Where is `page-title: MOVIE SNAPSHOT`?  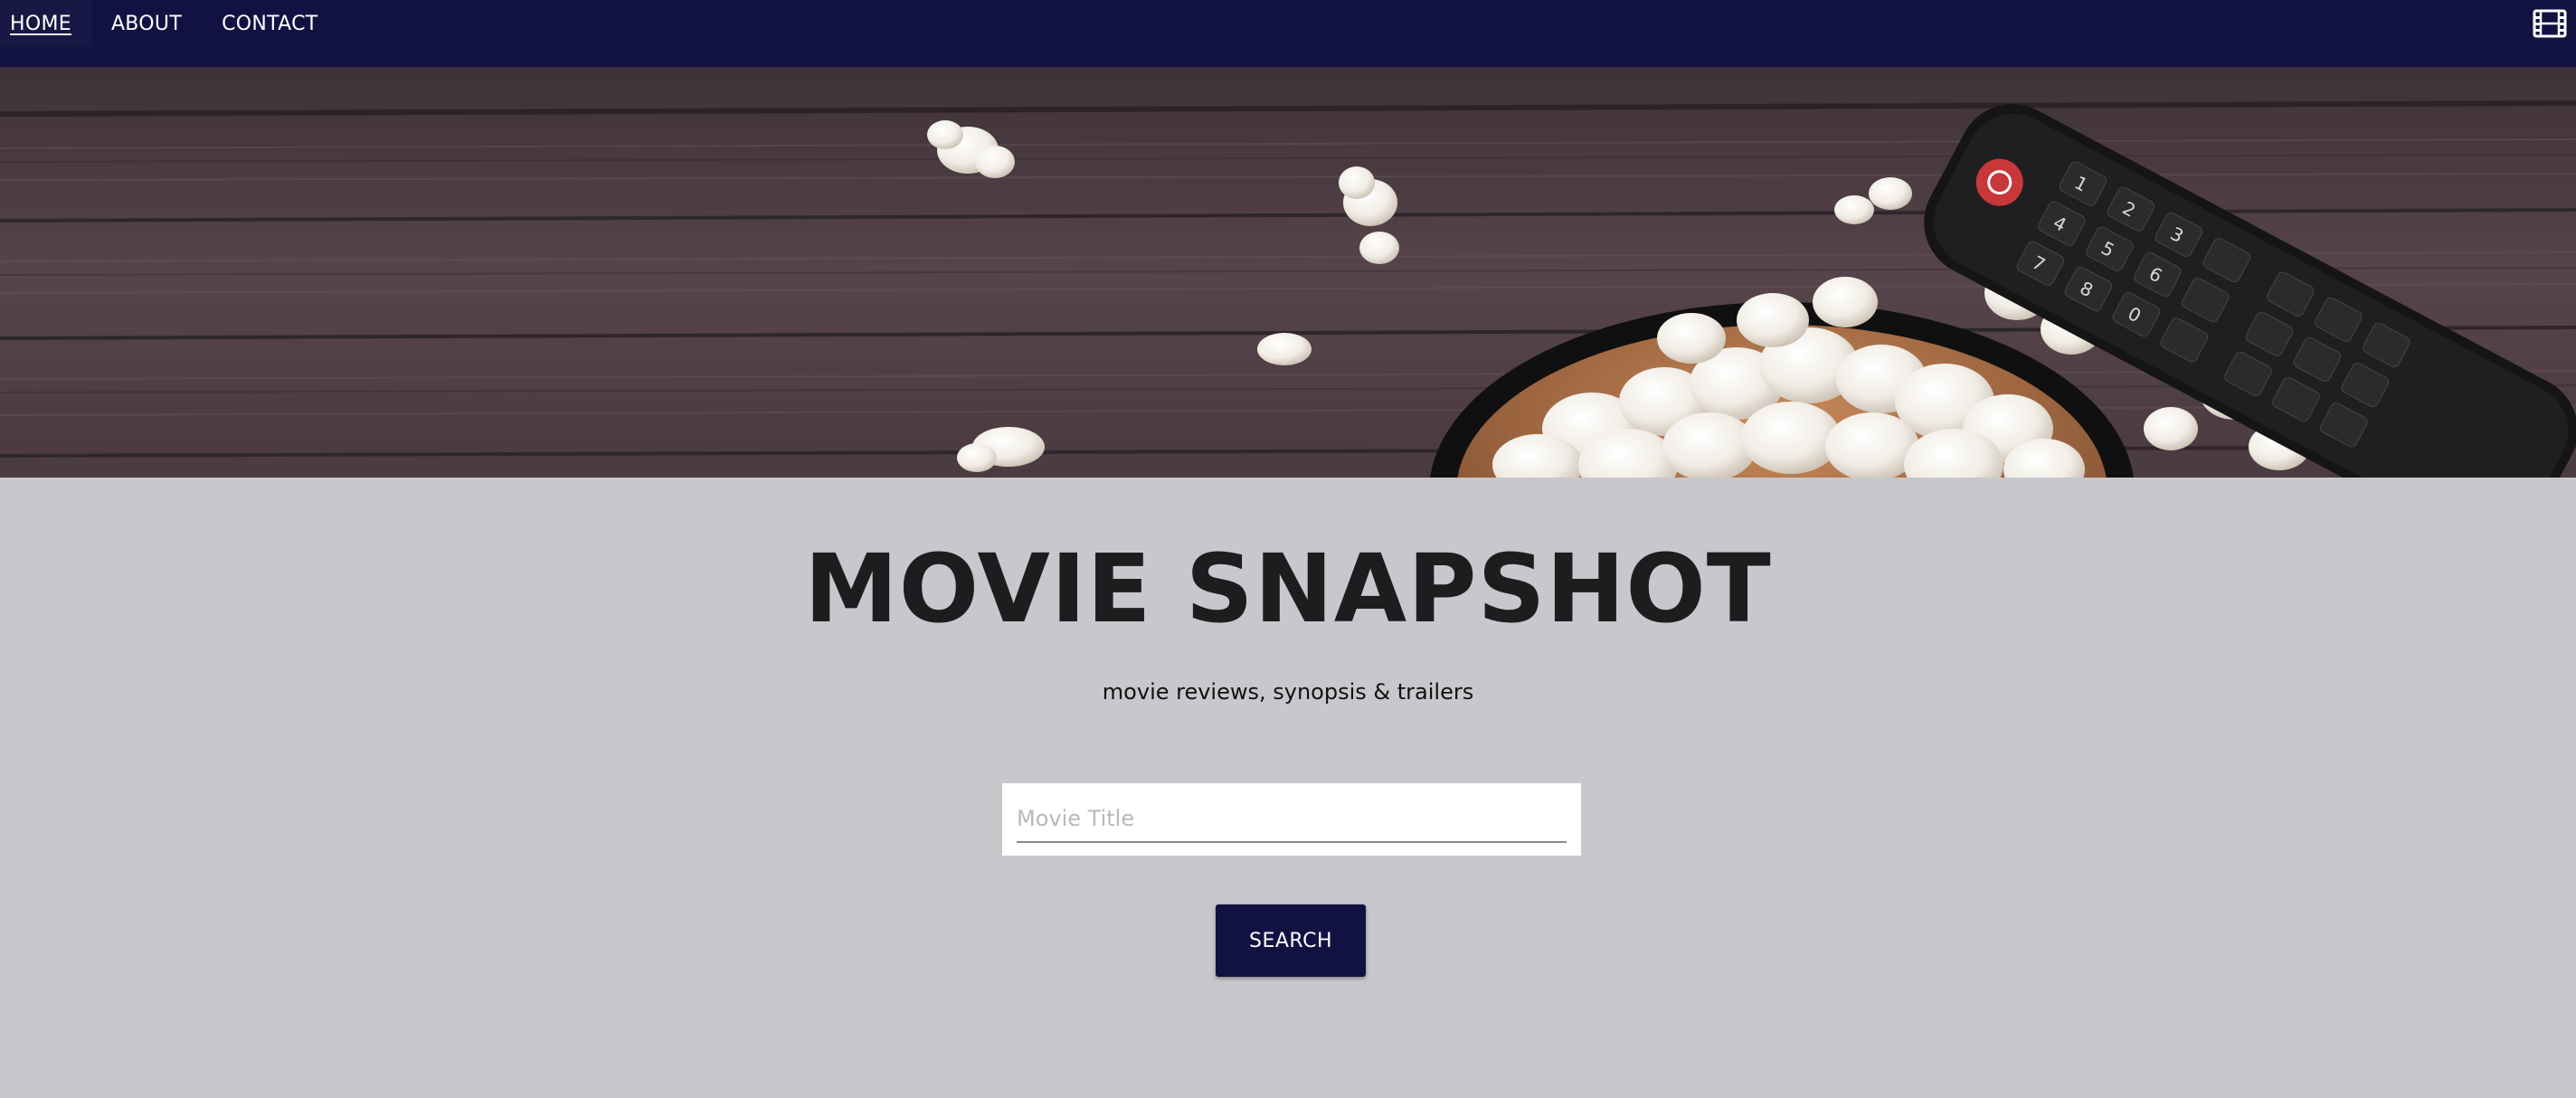
page-title: MOVIE SNAPSHOT is located at coordinates (1288, 589).